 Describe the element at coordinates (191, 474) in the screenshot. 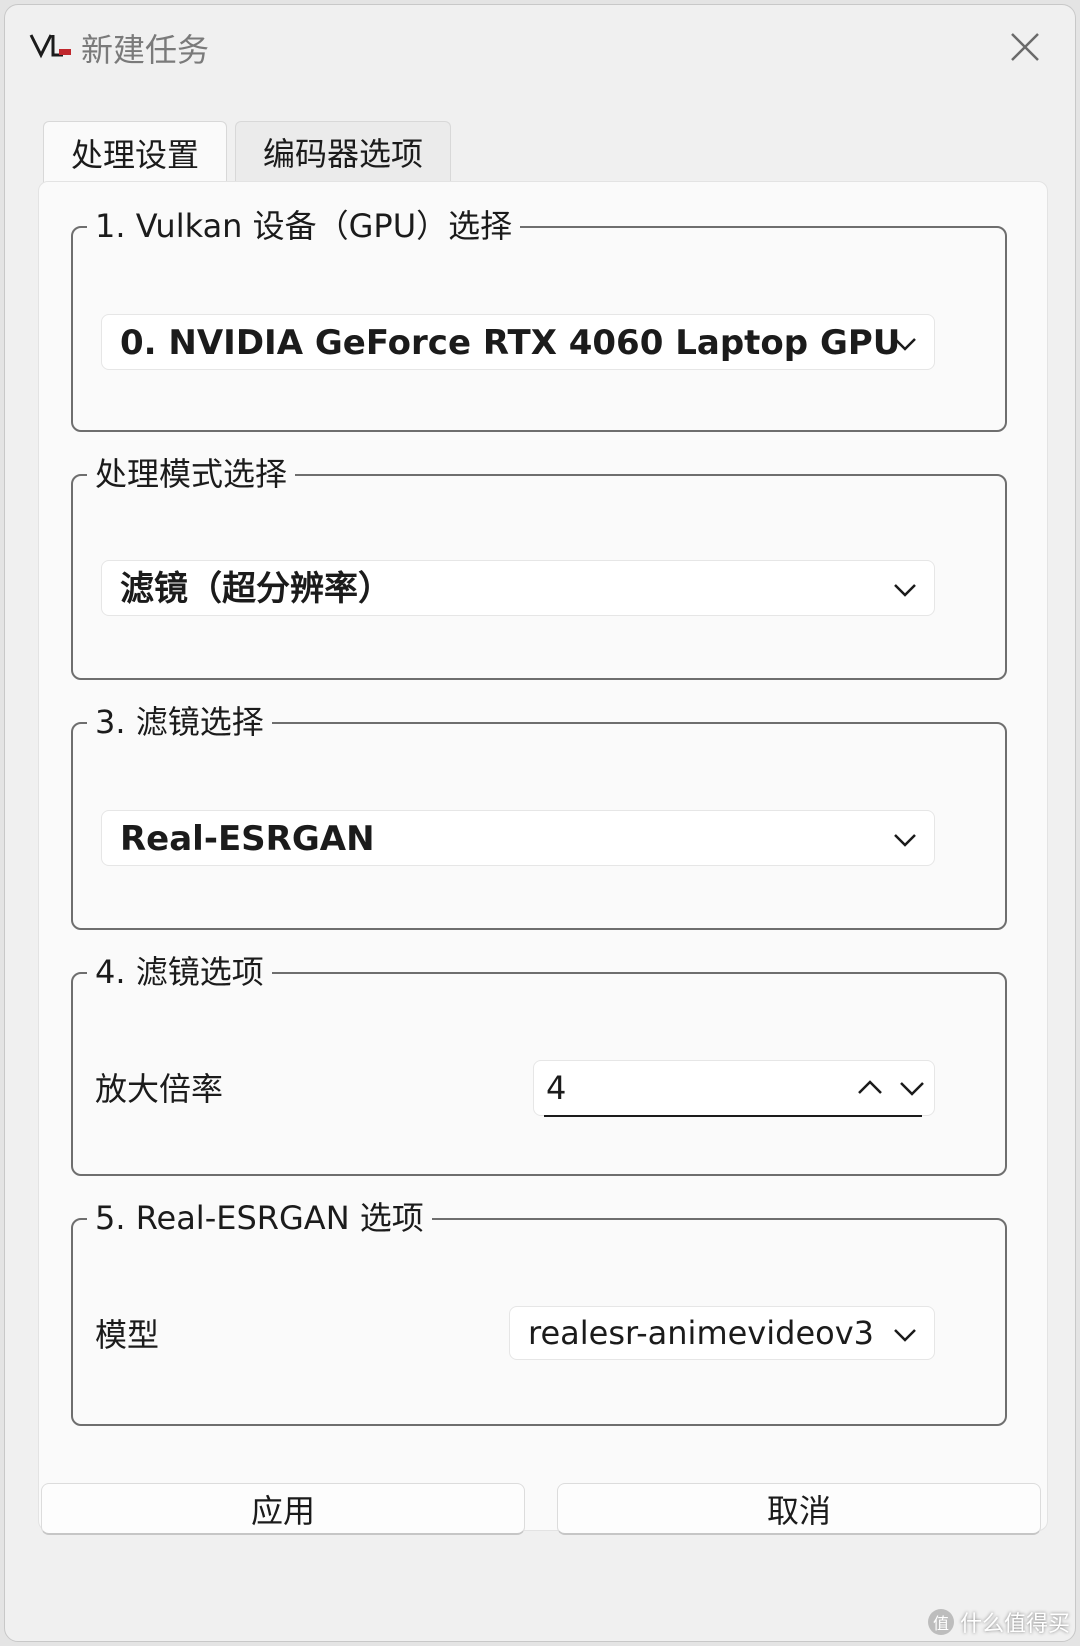

I see `mode-group-legend: 处理模式选择` at that location.